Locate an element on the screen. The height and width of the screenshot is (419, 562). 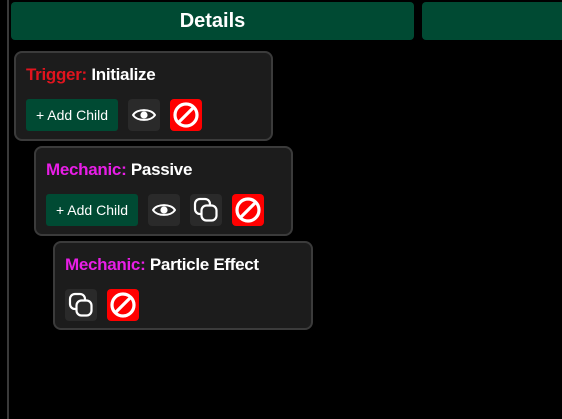
card-actions is located at coordinates (107, 305).